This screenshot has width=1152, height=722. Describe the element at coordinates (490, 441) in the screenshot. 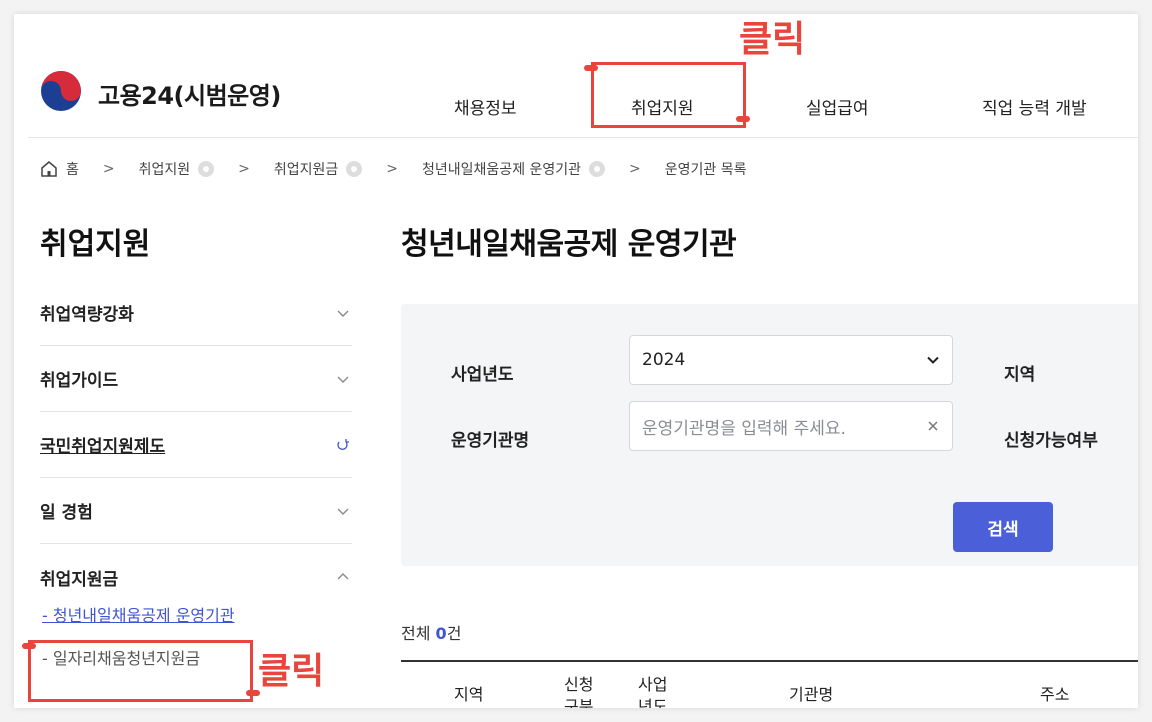

I see `org-name-label: 운영기관명` at that location.